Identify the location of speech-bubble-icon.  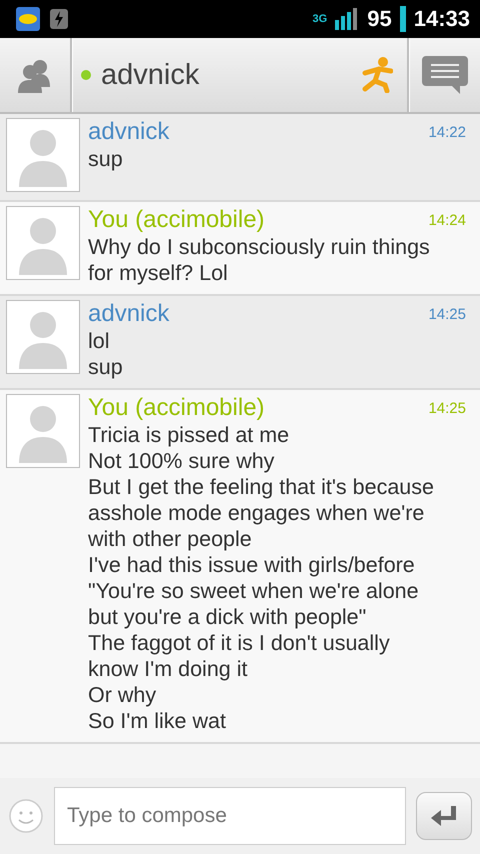
(445, 75).